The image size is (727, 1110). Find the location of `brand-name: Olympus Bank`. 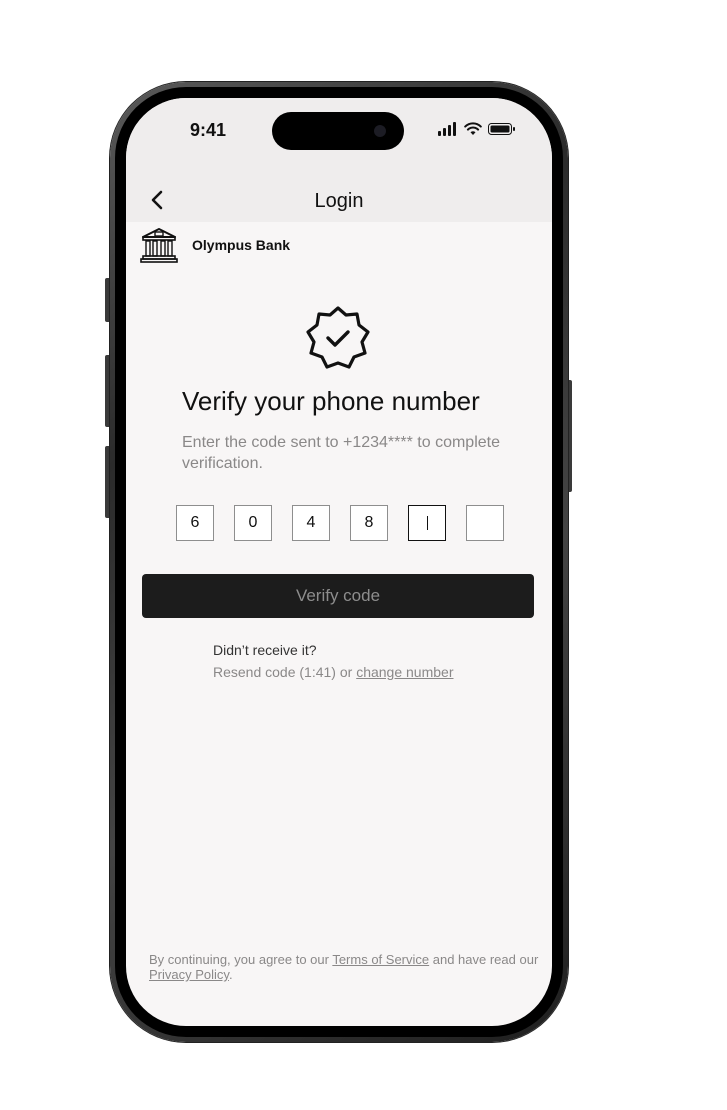

brand-name: Olympus Bank is located at coordinates (241, 245).